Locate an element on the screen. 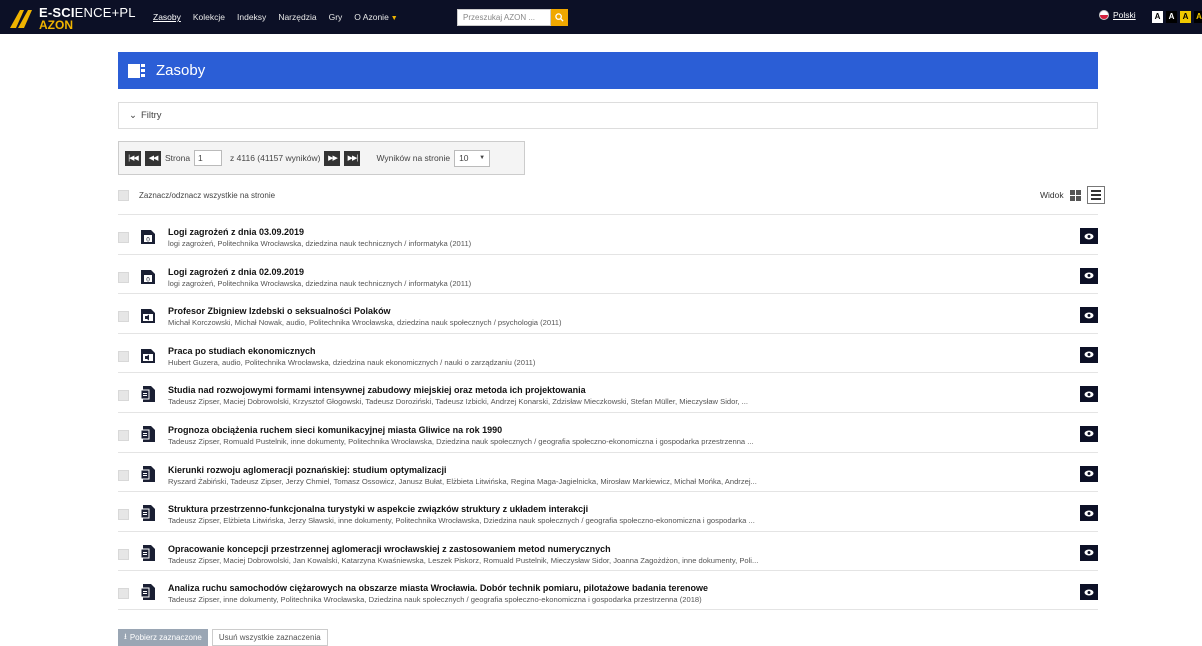  list-view-icon is located at coordinates (1095, 195).